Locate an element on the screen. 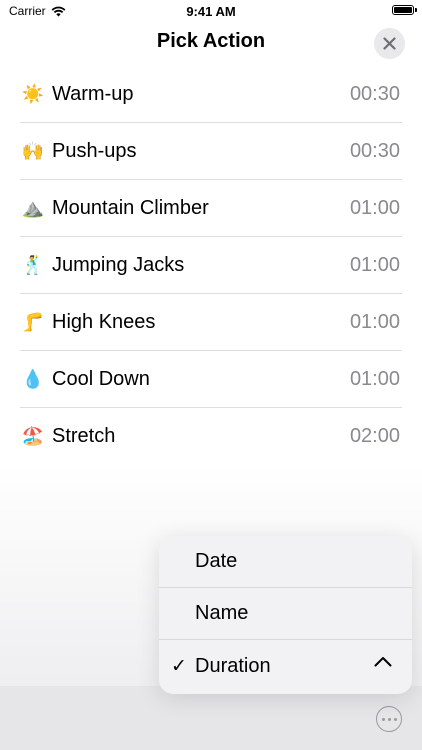  droplet-icon: 💧 is located at coordinates (33, 378).